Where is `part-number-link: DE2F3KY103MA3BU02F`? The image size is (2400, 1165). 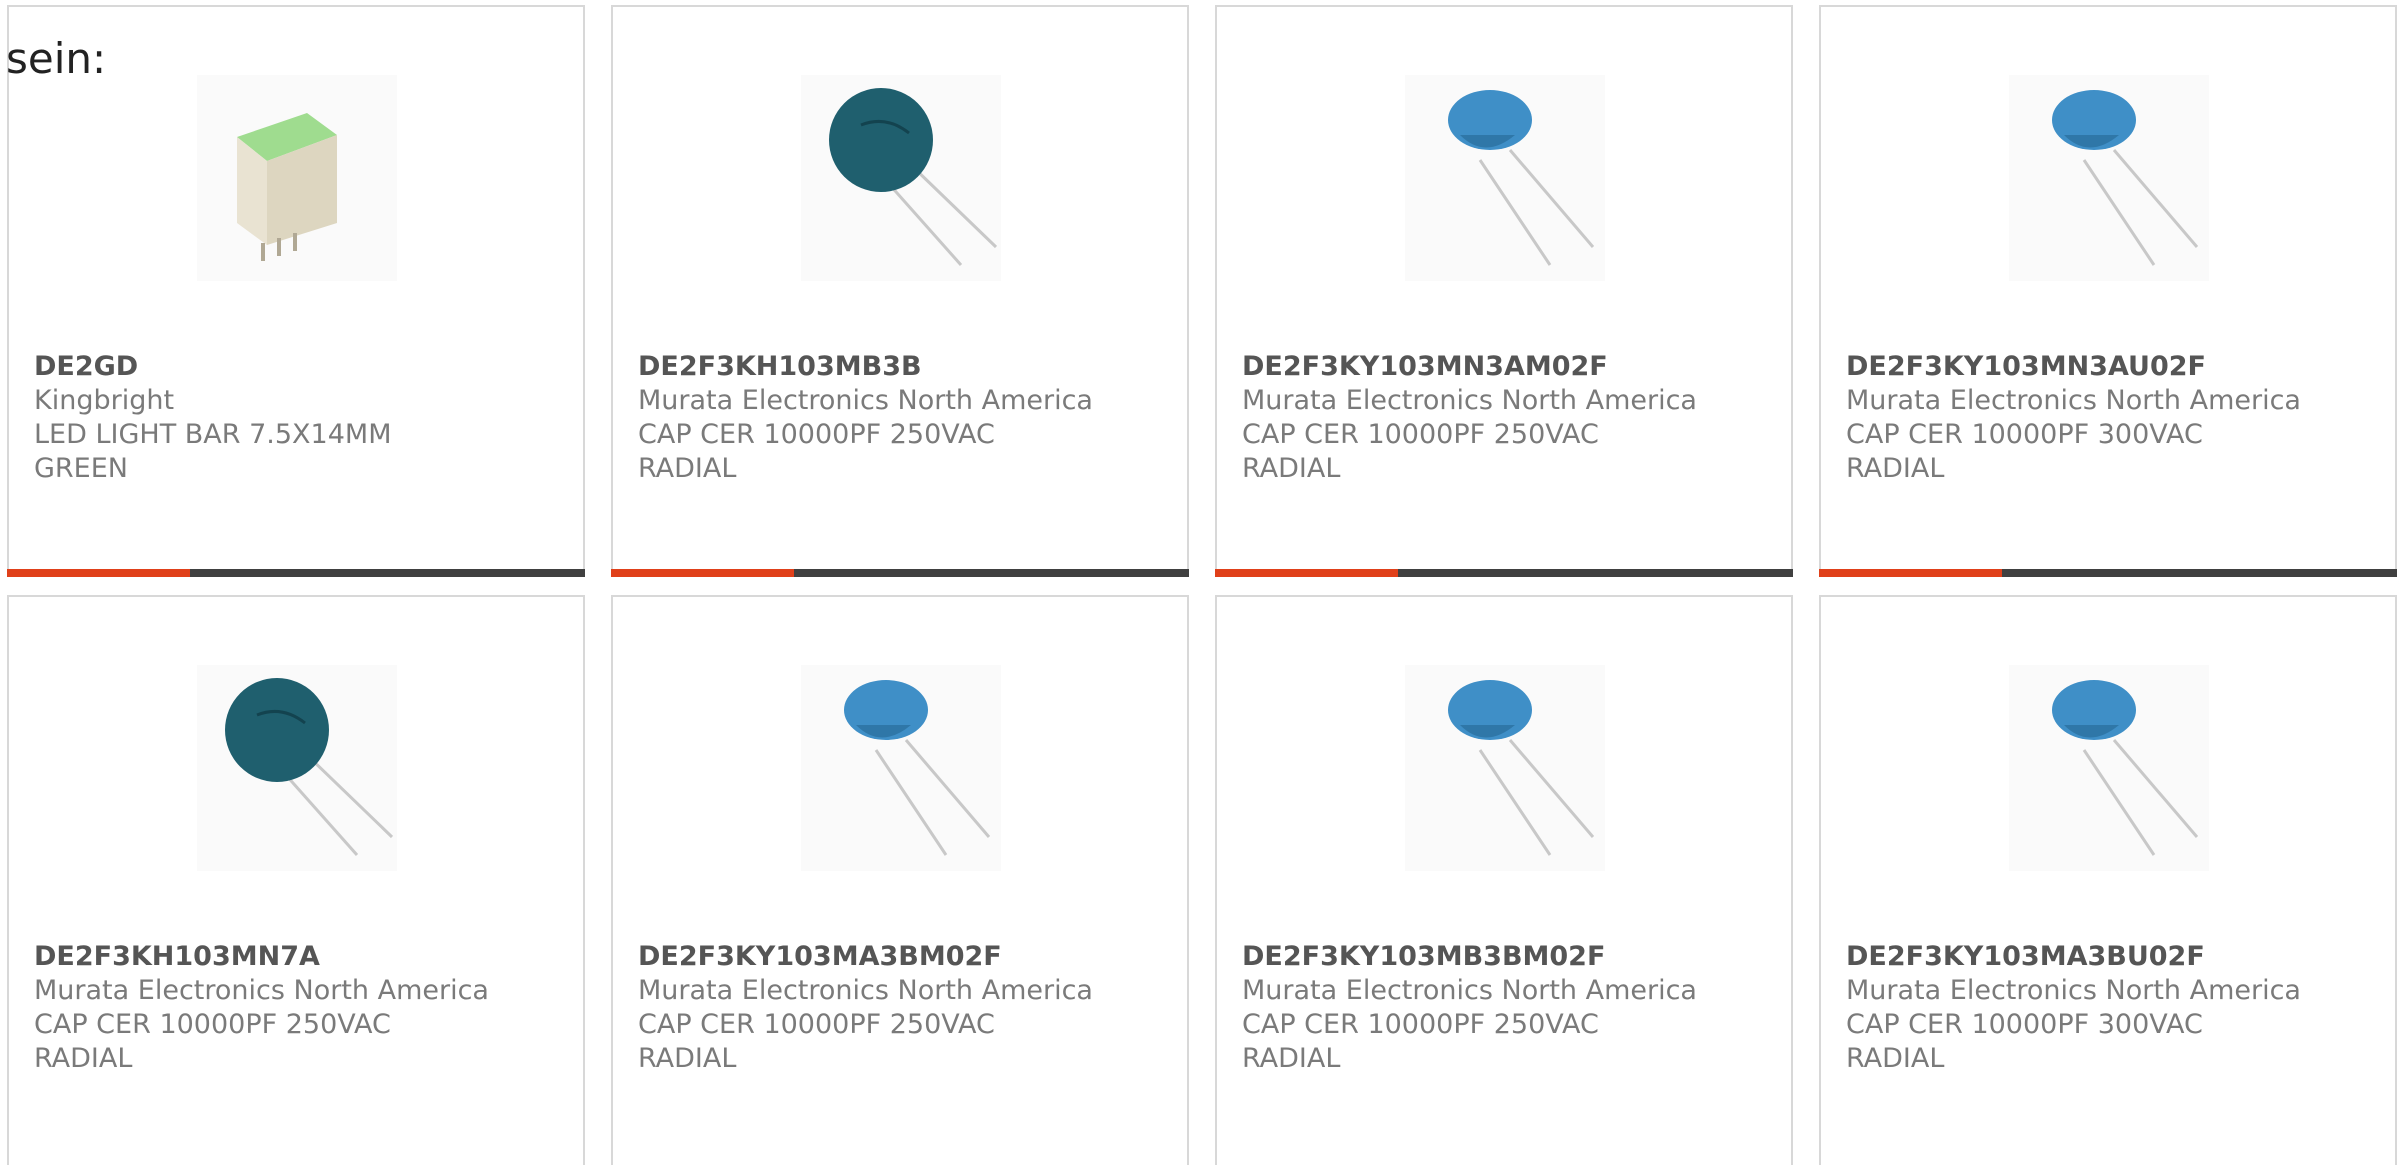
part-number-link: DE2F3KY103MA3BU02F is located at coordinates (2073, 957).